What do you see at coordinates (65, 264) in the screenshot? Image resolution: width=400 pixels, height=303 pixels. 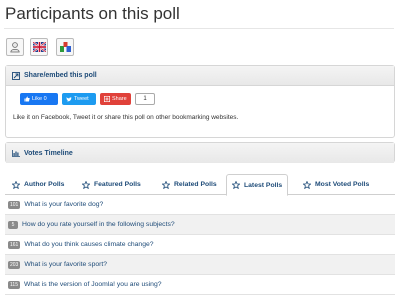 I see `poll-question-link: What is your favorite sport?` at bounding box center [65, 264].